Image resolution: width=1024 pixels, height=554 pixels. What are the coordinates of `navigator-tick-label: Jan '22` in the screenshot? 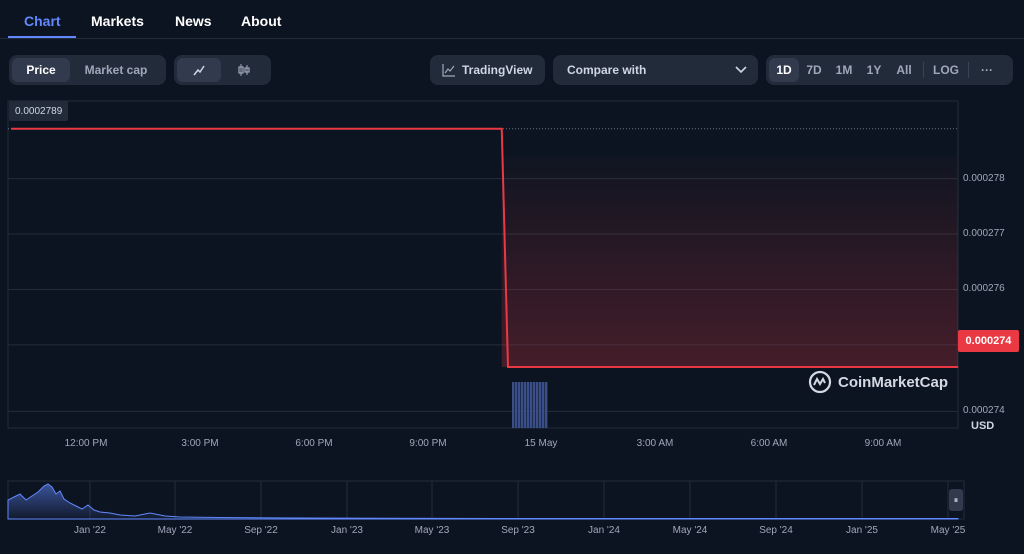 It's located at (90, 530).